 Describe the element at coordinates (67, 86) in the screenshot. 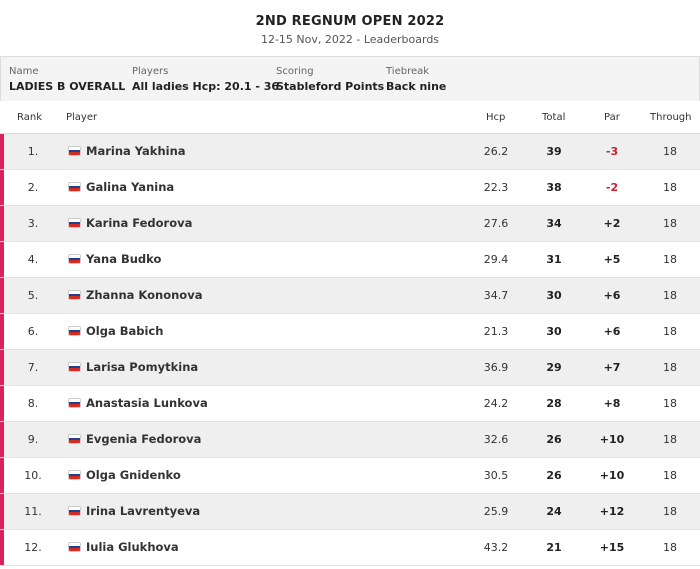

I see `info-value: LADIES B OVERALL` at that location.